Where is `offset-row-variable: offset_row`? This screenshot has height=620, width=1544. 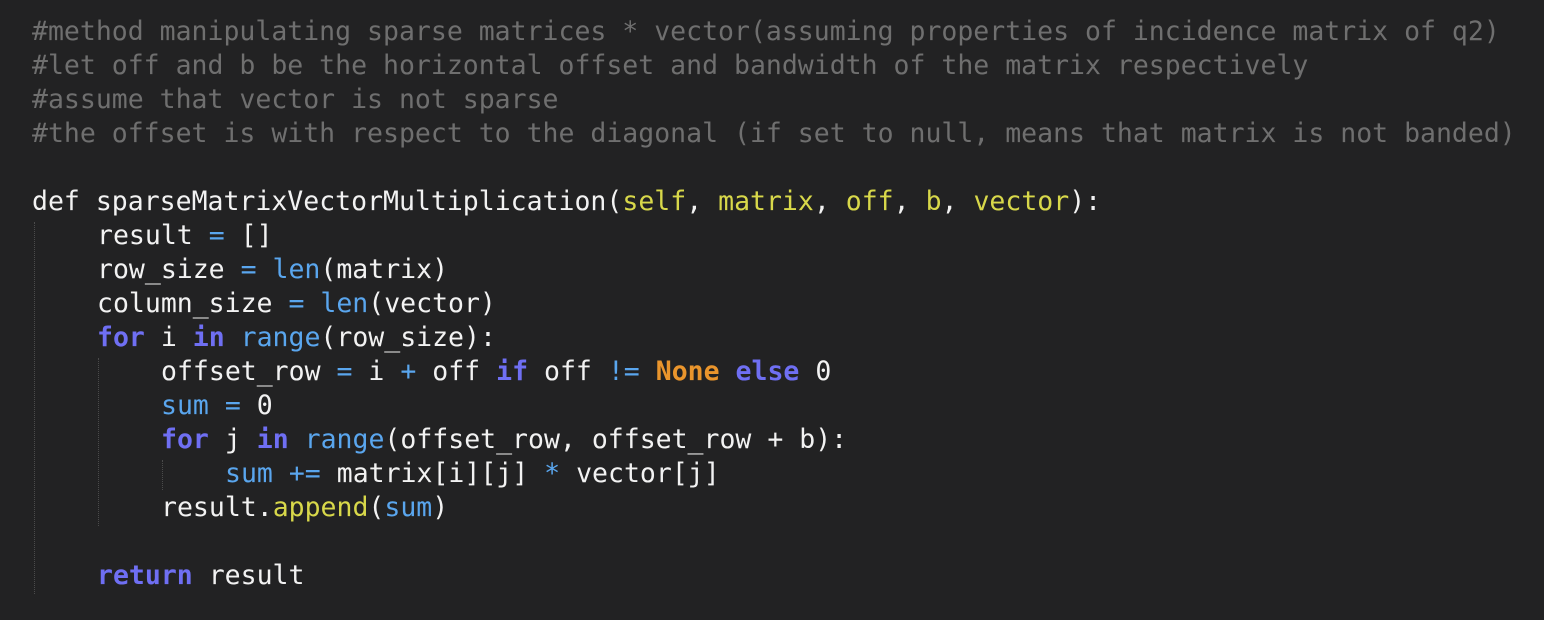 offset-row-variable: offset_row is located at coordinates (241, 371).